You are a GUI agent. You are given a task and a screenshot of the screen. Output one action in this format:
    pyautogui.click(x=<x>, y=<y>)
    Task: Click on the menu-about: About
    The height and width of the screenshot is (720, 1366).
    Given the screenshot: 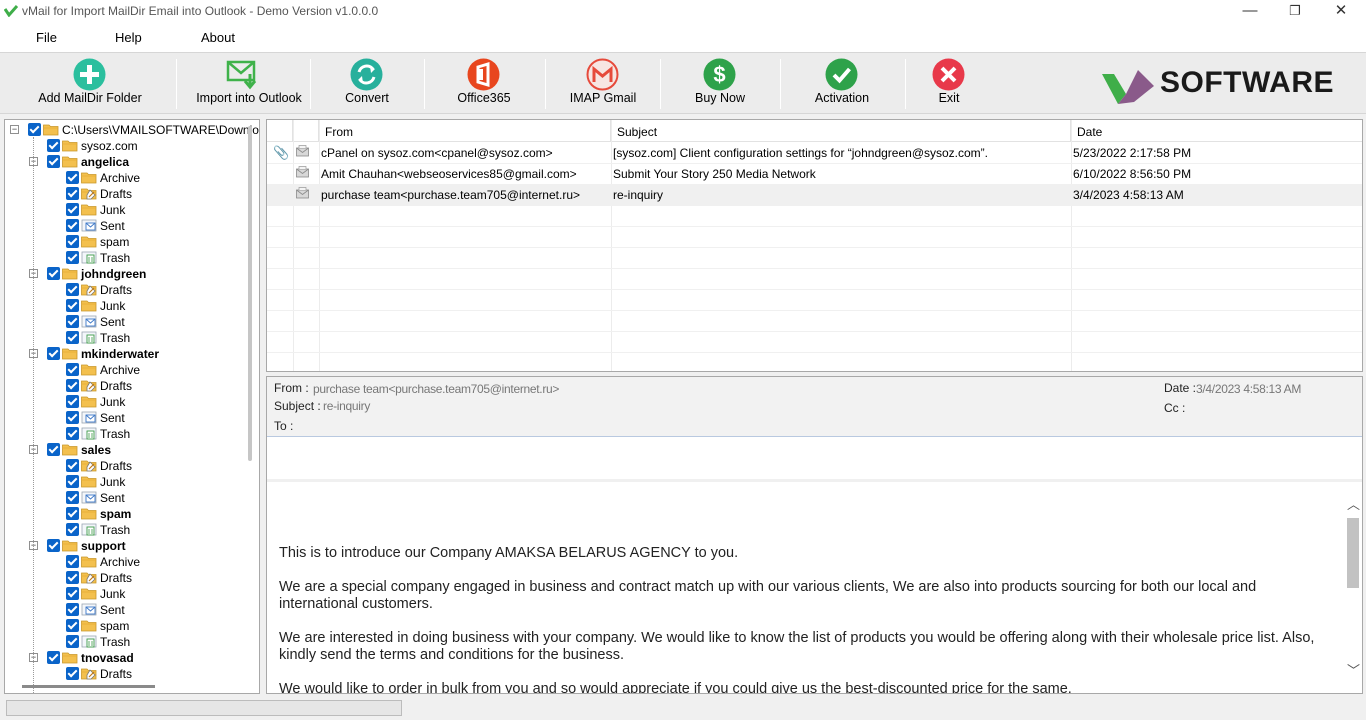 What is the action you would take?
    pyautogui.click(x=218, y=37)
    